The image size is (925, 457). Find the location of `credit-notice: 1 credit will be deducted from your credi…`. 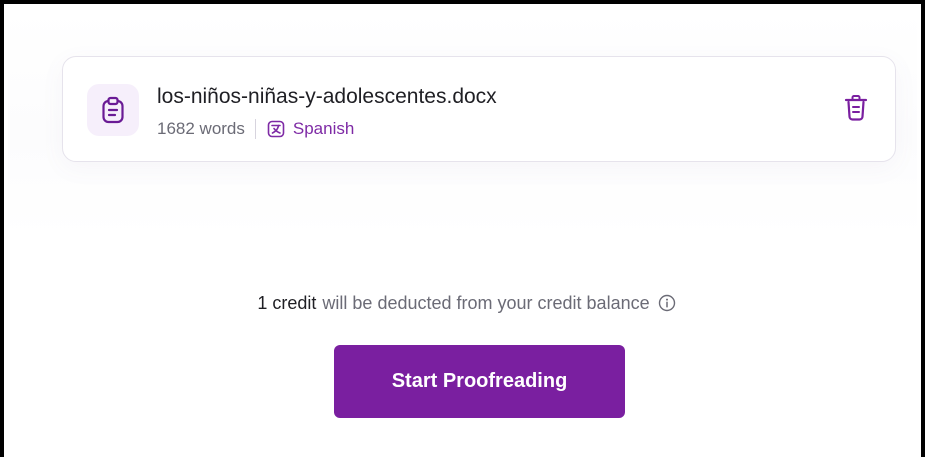

credit-notice: 1 credit will be deducted from your credi… is located at coordinates (464, 303).